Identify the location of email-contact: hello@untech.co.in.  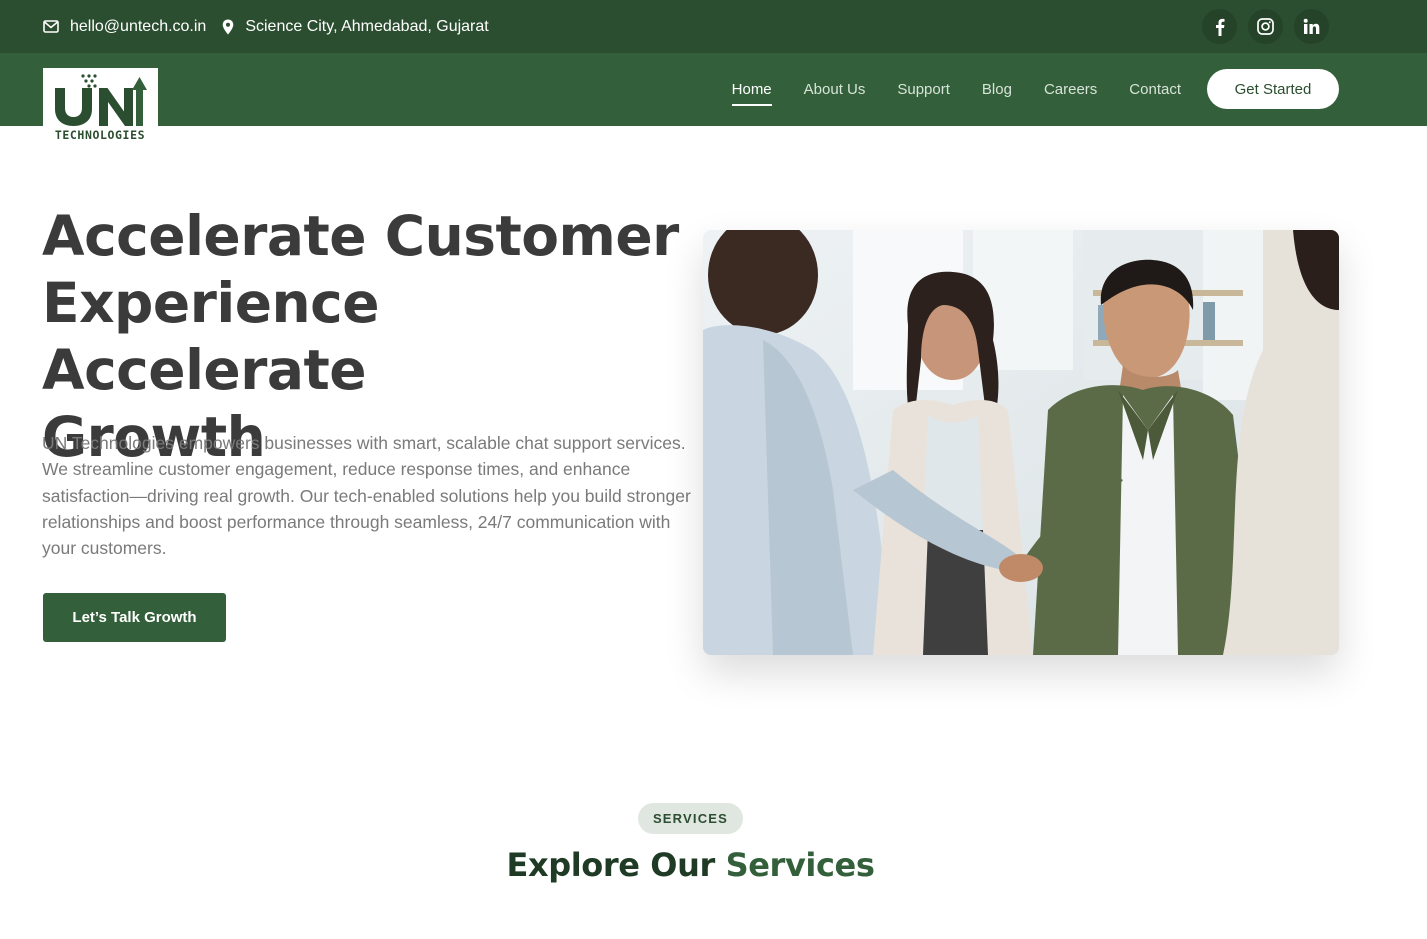
(124, 27).